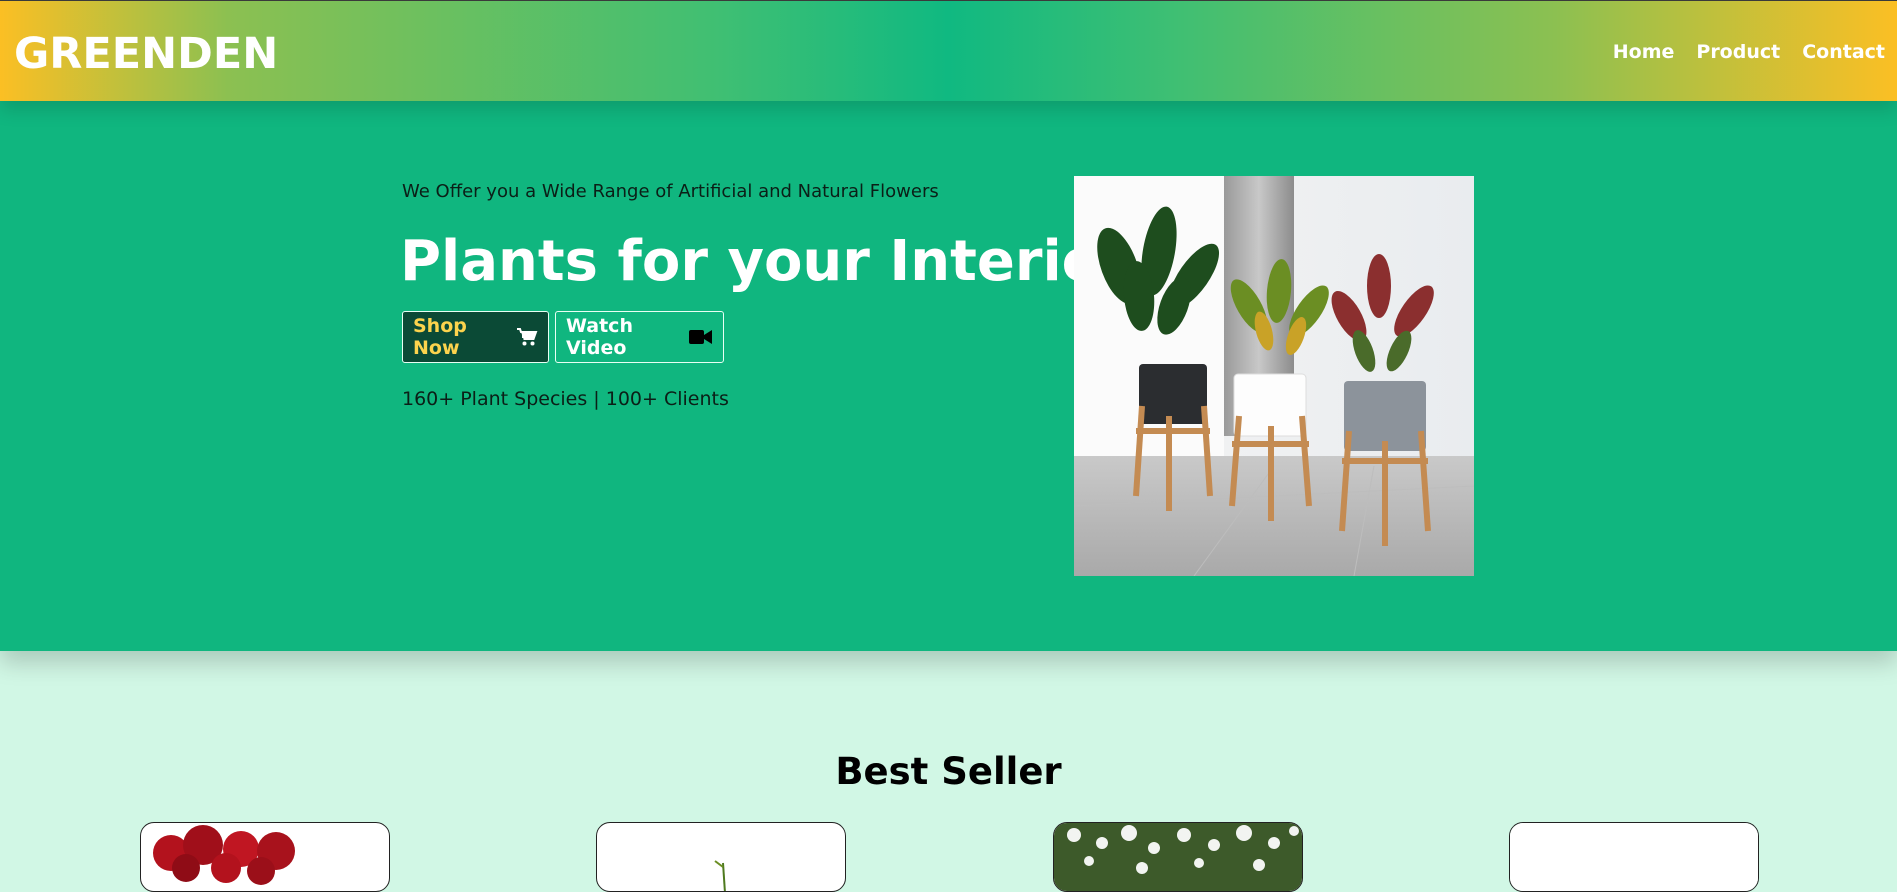 The height and width of the screenshot is (892, 1897). I want to click on hero-stats: 160+ Plant Species | 100+ Clients, so click(565, 399).